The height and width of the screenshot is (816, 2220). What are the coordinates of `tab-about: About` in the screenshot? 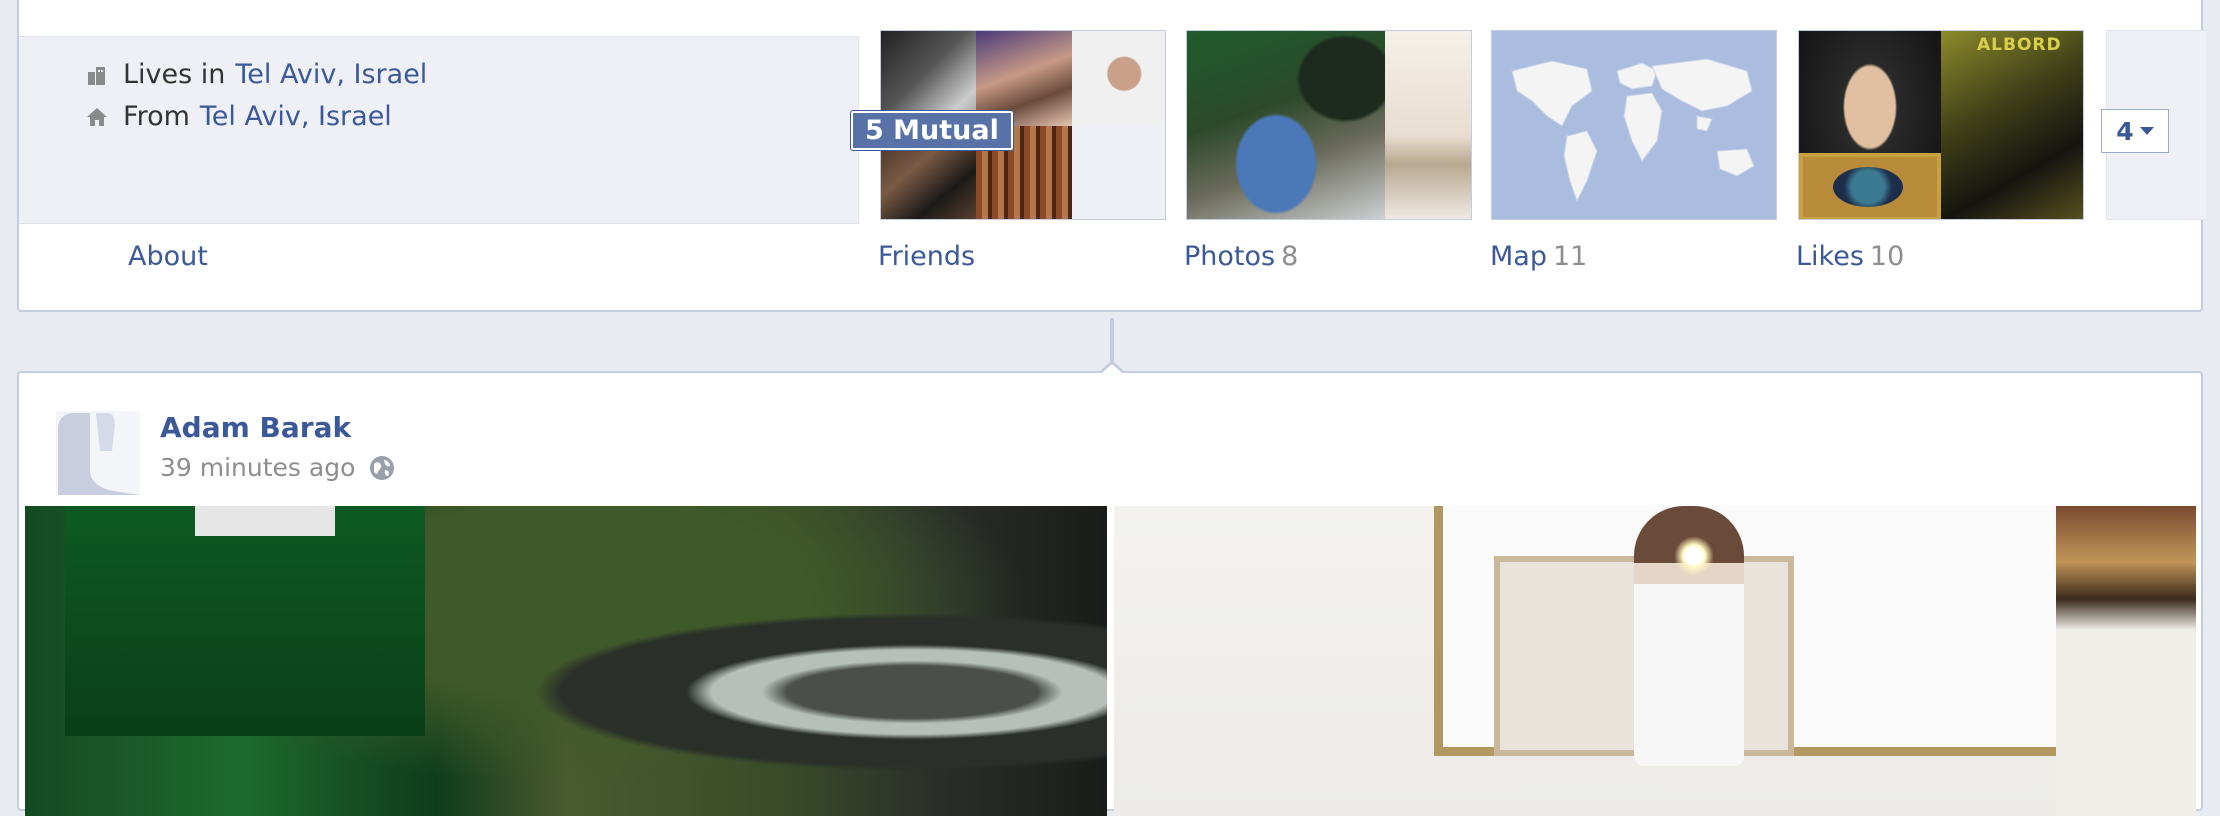 It's located at (168, 256).